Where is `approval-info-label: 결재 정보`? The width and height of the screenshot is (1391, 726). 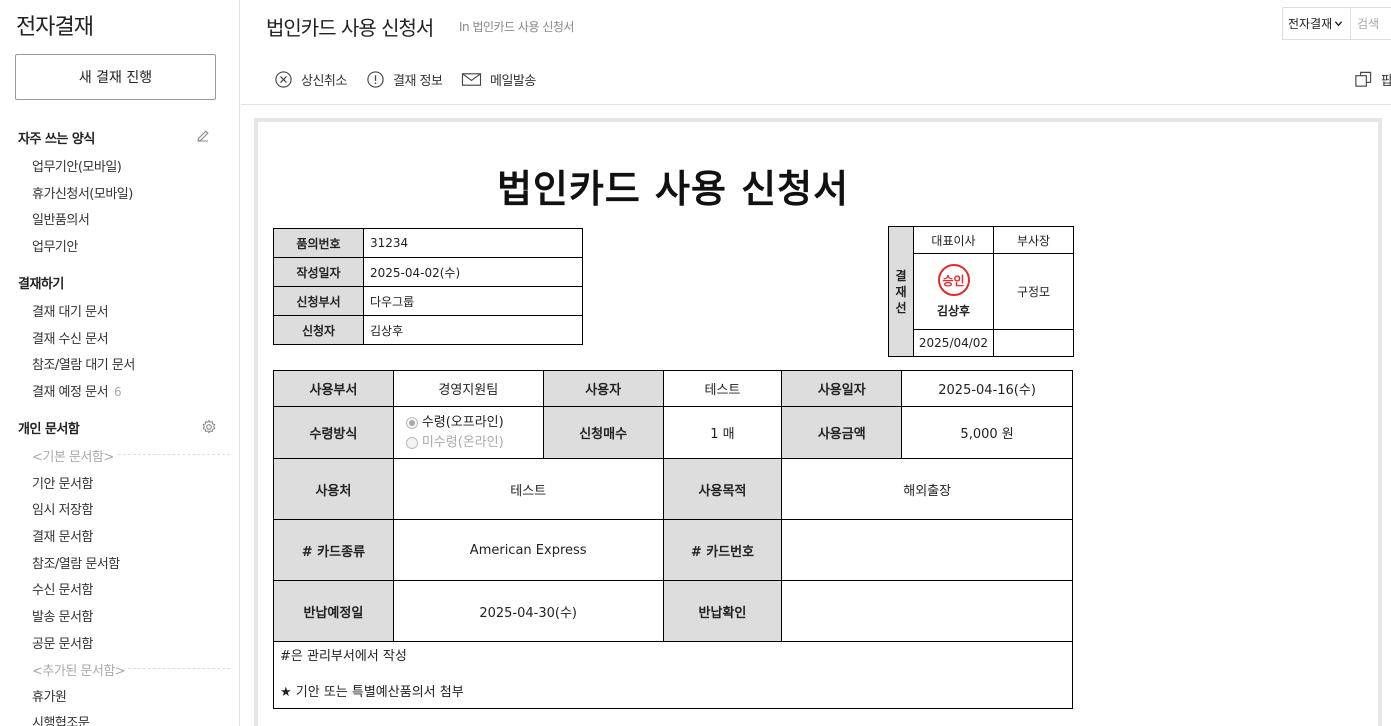
approval-info-label: 결재 정보 is located at coordinates (418, 81).